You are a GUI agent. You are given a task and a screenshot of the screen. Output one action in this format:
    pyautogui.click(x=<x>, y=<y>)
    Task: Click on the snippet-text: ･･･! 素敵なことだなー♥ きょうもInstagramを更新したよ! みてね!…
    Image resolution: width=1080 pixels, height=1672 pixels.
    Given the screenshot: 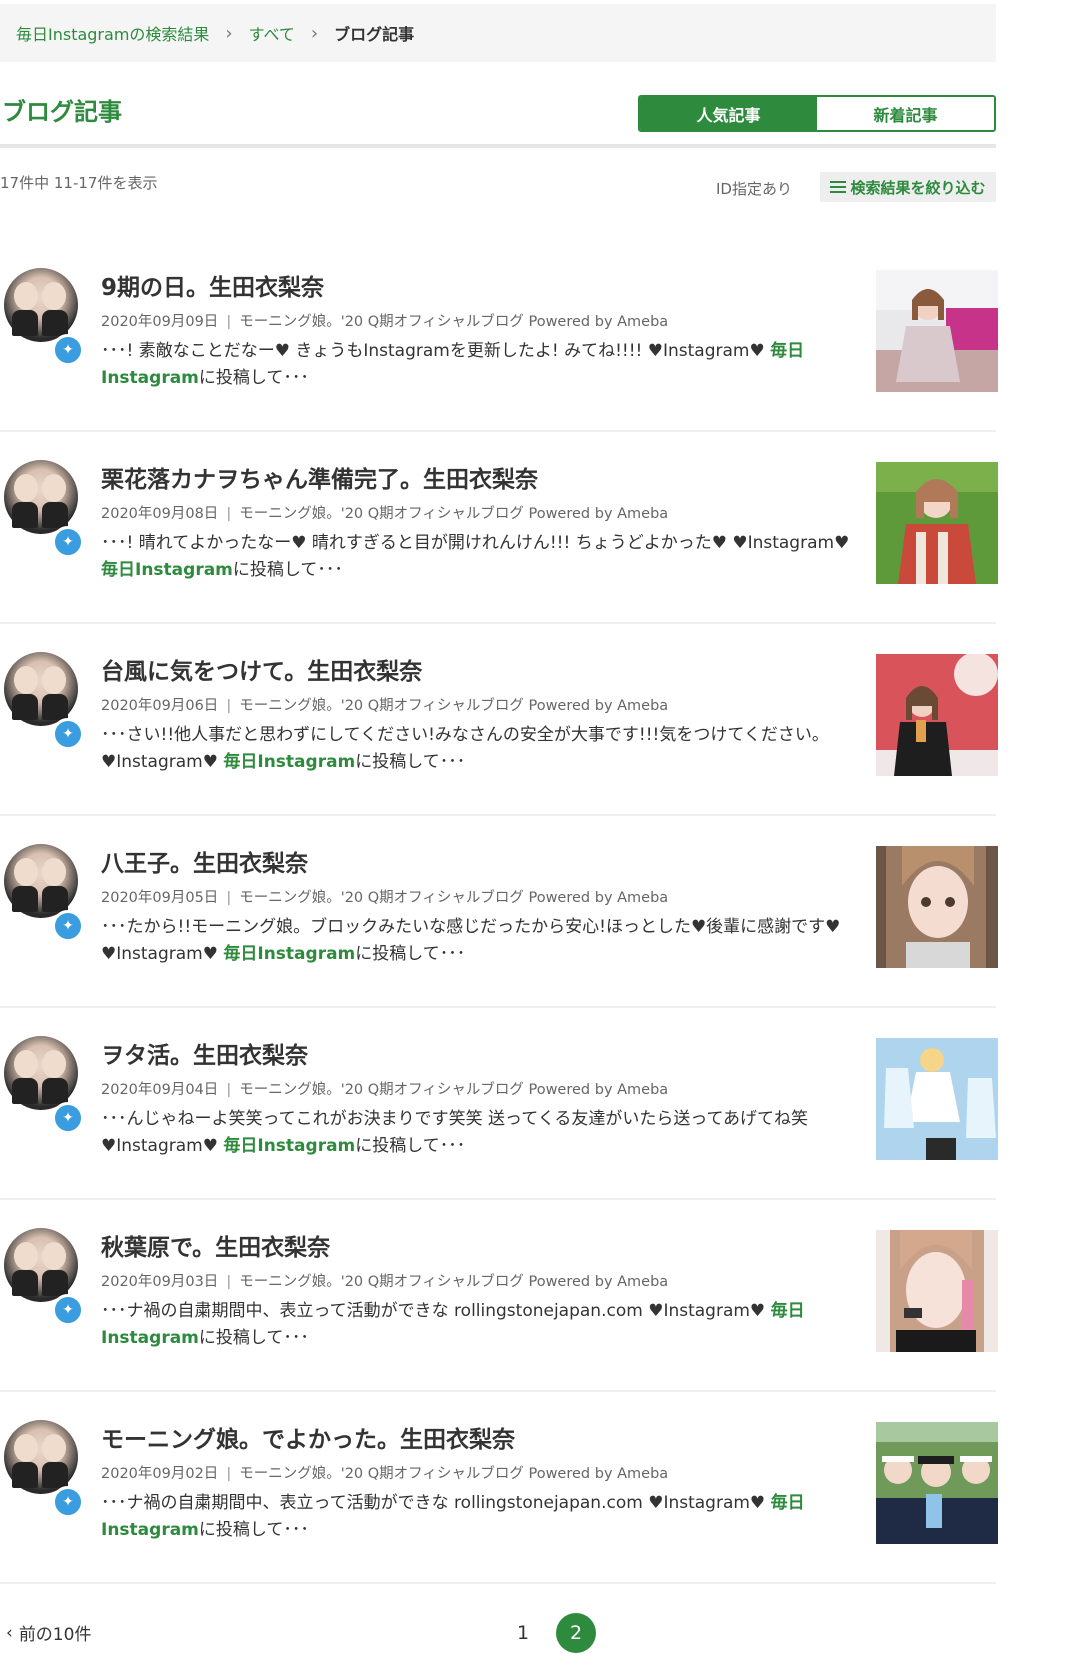 What is the action you would take?
    pyautogui.click(x=436, y=351)
    